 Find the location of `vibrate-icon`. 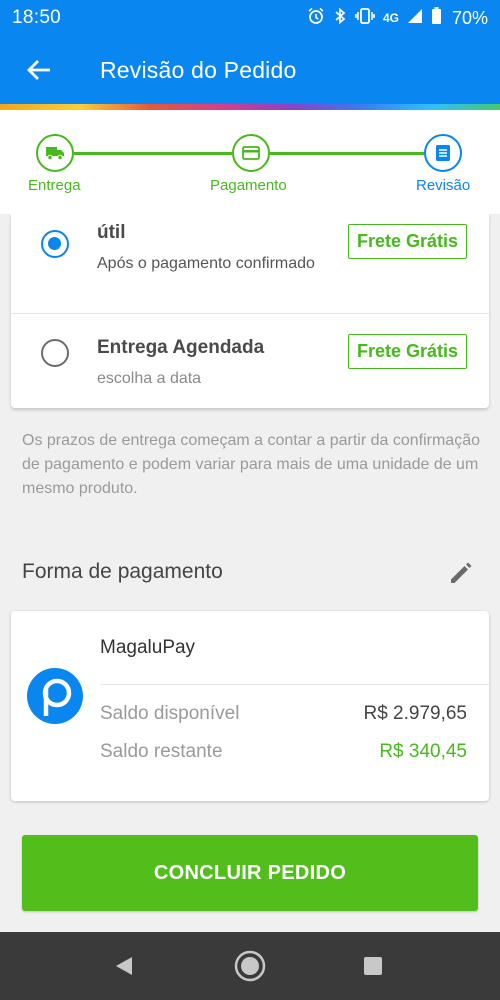

vibrate-icon is located at coordinates (365, 18).